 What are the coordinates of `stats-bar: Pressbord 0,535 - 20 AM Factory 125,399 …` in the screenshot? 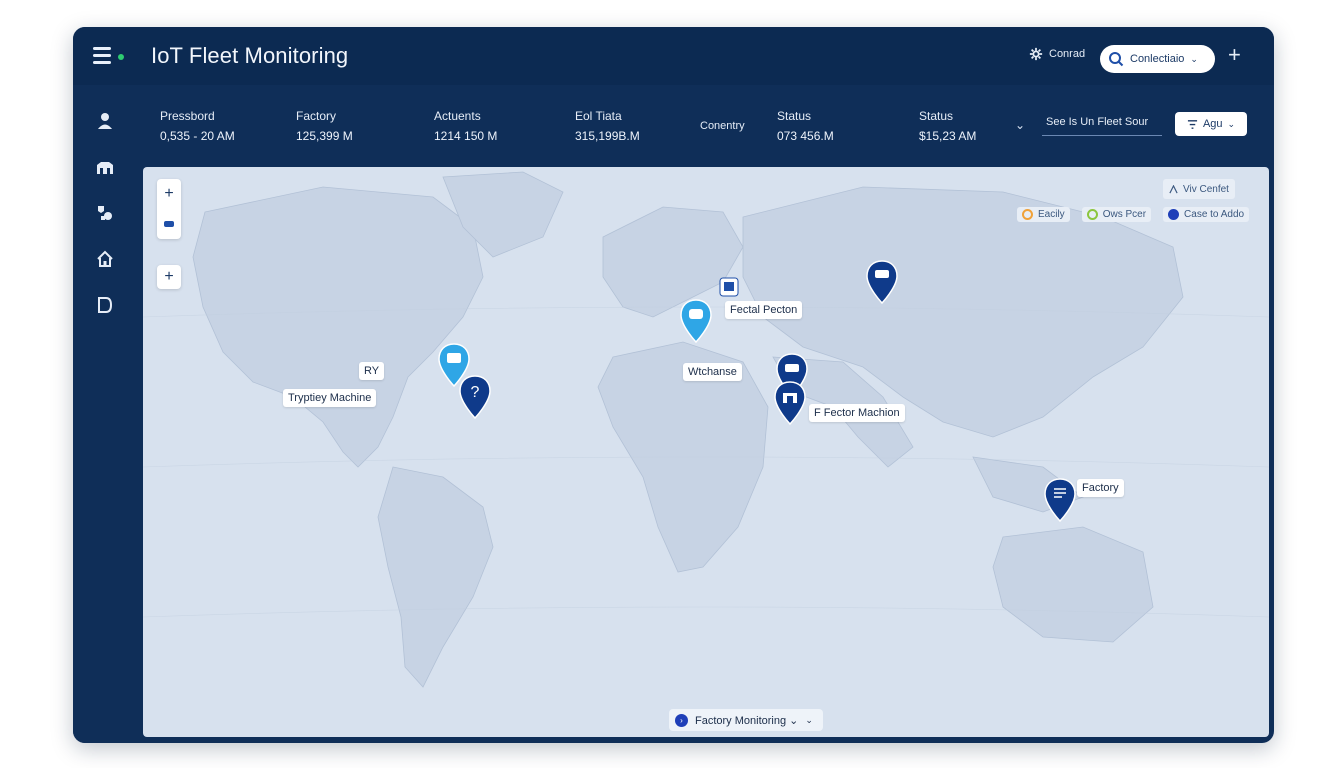 It's located at (705, 125).